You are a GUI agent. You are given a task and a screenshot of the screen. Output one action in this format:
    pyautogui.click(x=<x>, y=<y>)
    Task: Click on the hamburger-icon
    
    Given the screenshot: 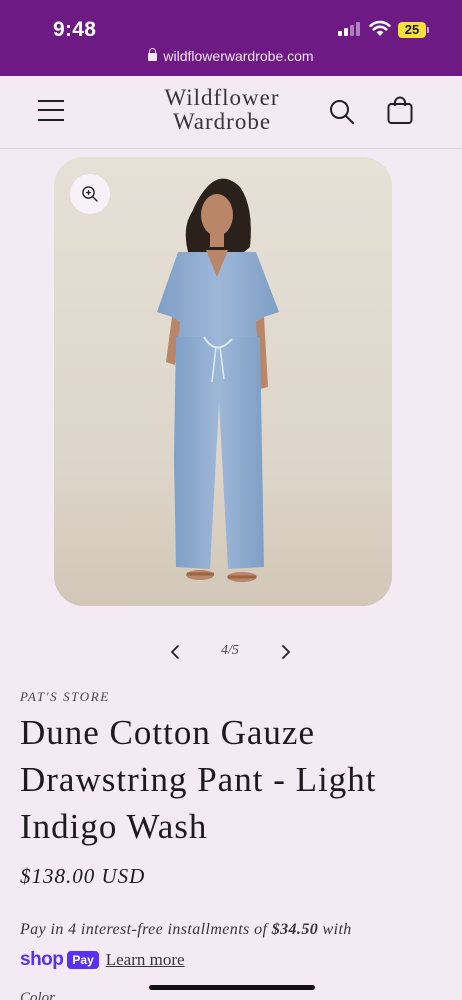 What is the action you would take?
    pyautogui.click(x=51, y=101)
    